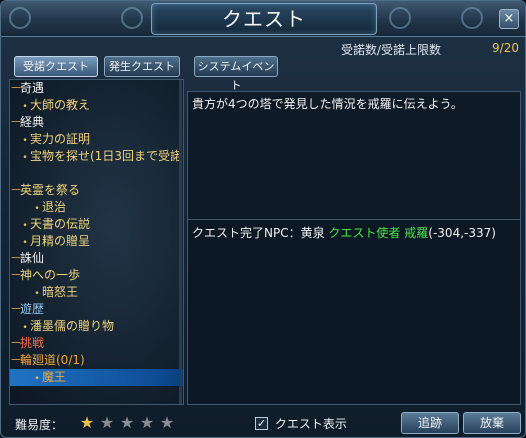  Describe the element at coordinates (430, 423) in the screenshot. I see `track-button: 追跡` at that location.